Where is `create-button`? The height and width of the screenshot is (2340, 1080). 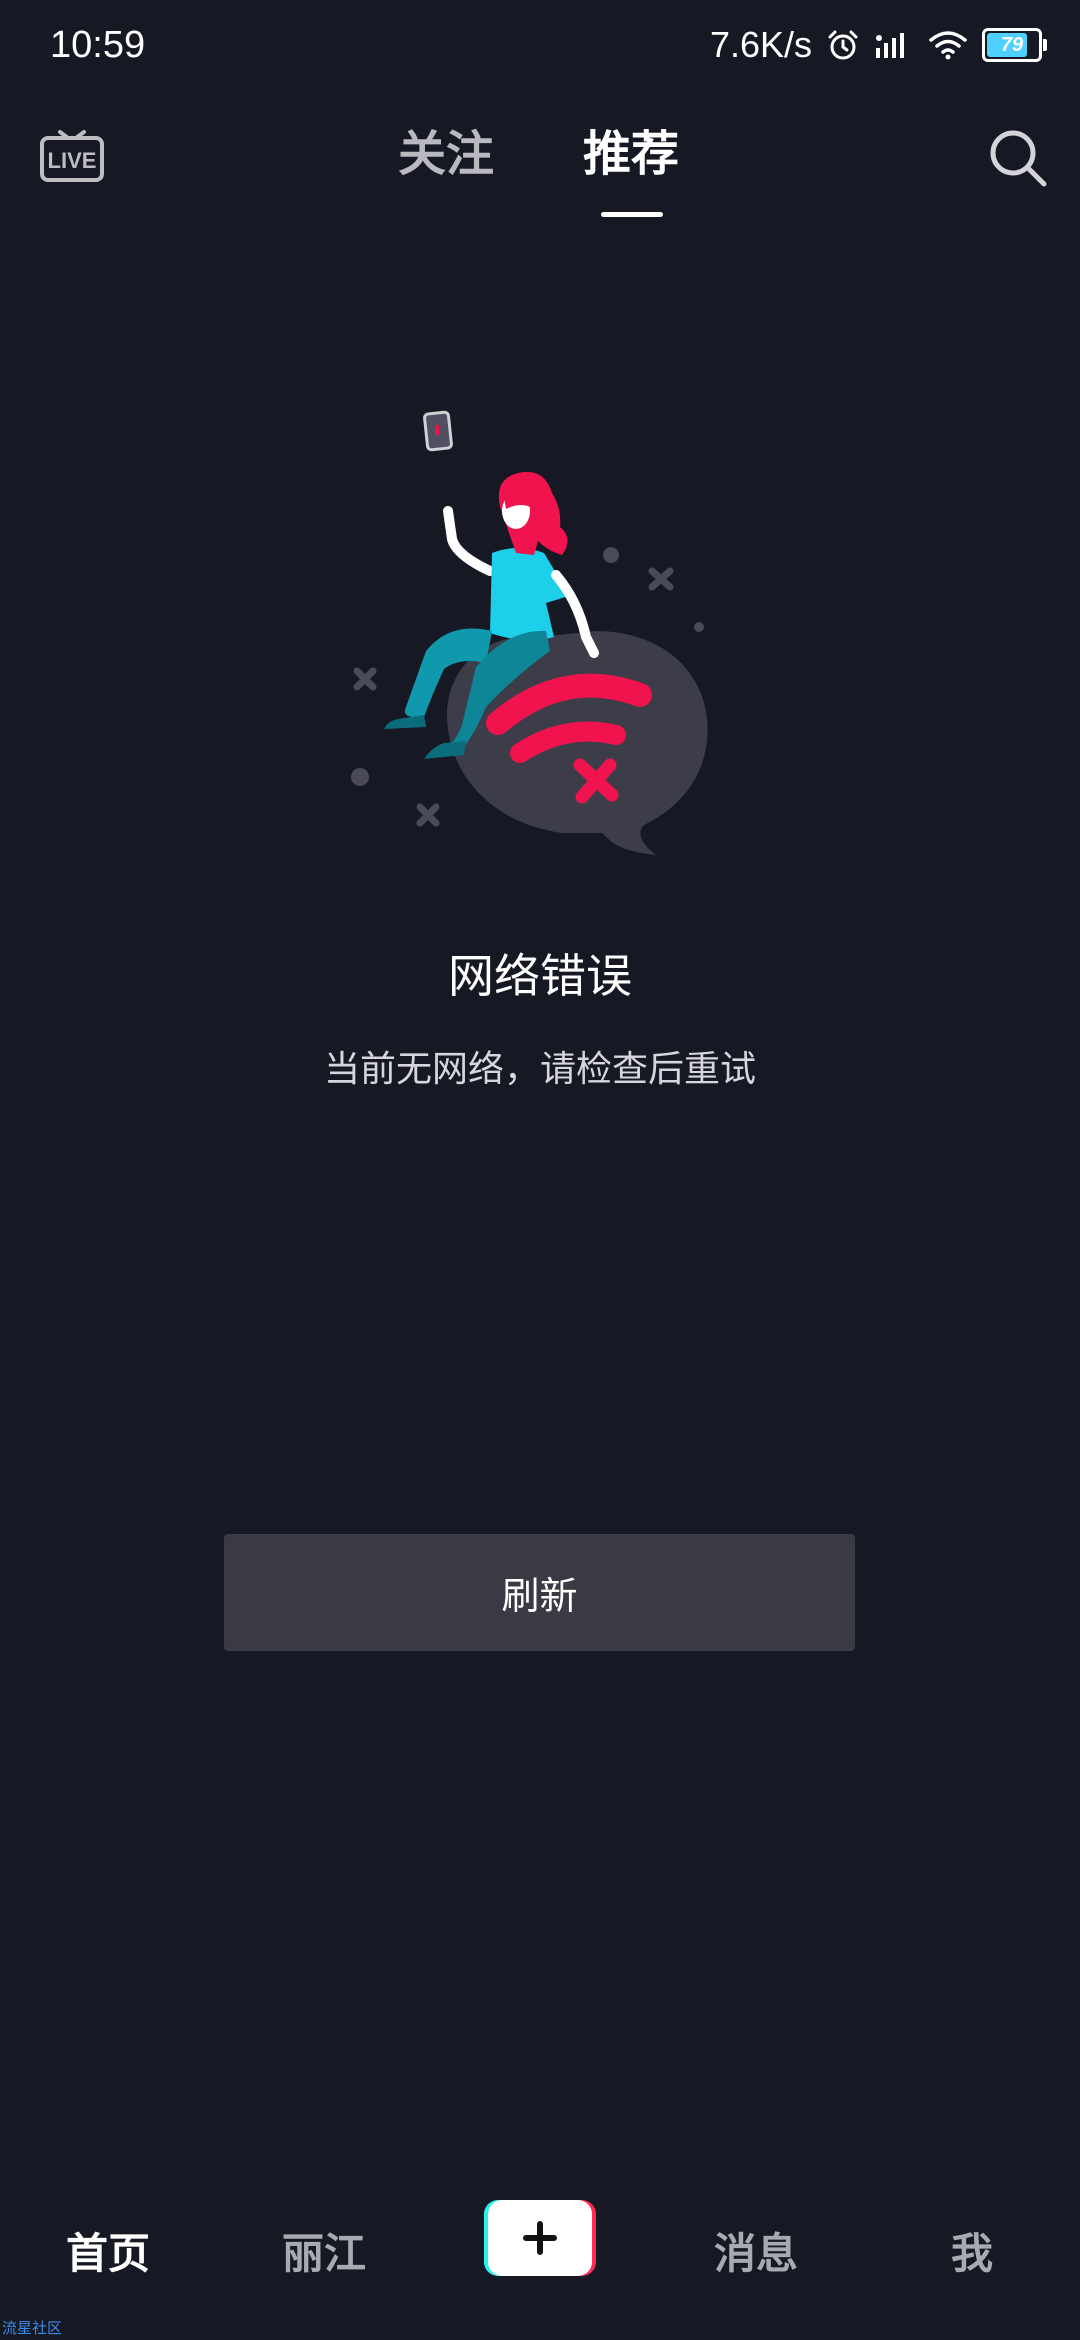
create-button is located at coordinates (540, 2238).